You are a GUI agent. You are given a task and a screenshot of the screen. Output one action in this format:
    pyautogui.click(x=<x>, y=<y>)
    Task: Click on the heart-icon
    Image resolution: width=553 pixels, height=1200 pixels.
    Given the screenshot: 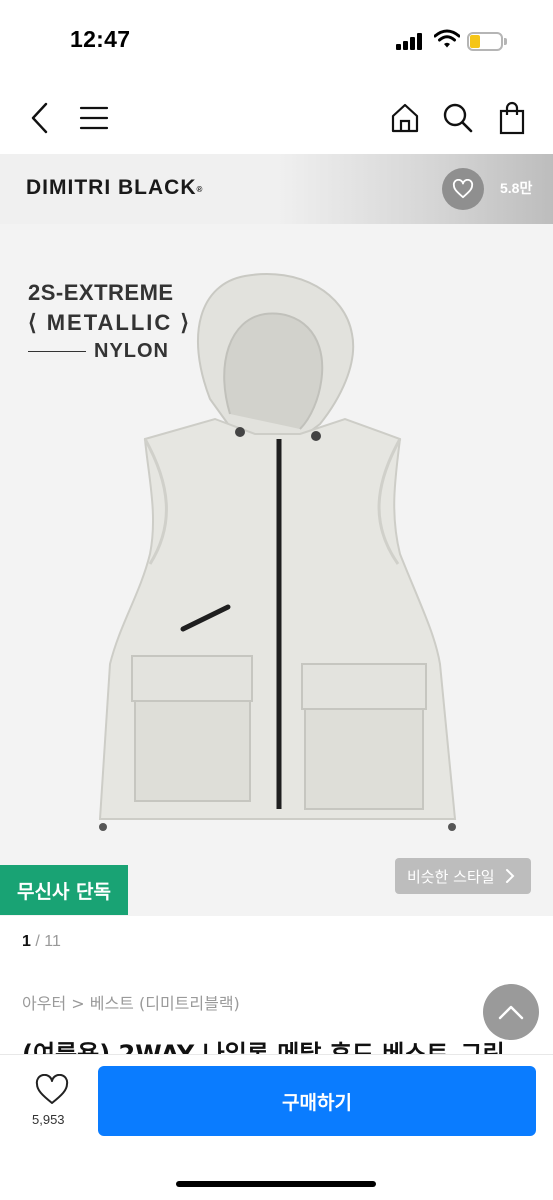 What is the action you would take?
    pyautogui.click(x=463, y=189)
    